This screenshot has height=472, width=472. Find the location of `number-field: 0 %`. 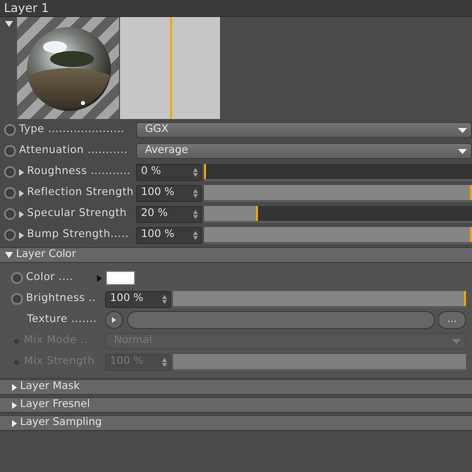

number-field: 0 % is located at coordinates (169, 172).